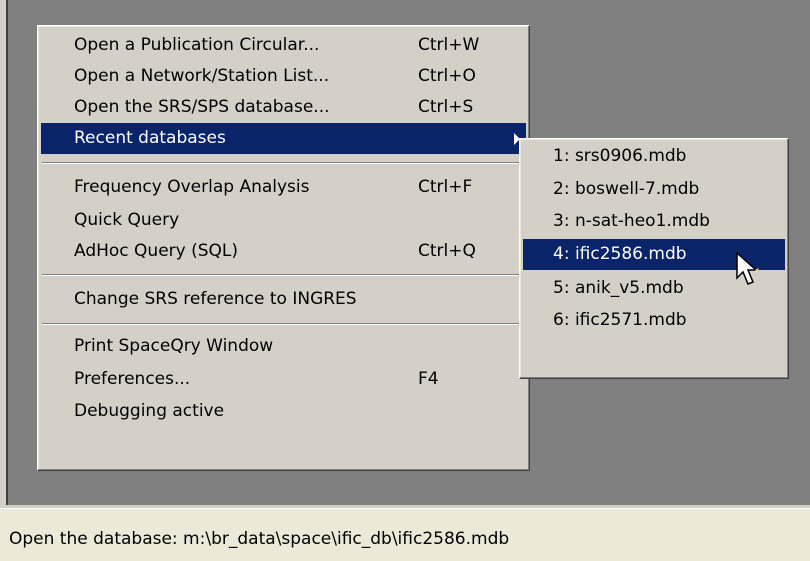 The width and height of the screenshot is (810, 561). I want to click on recent-db-label: 5: anik_v5.mdb, so click(618, 288).